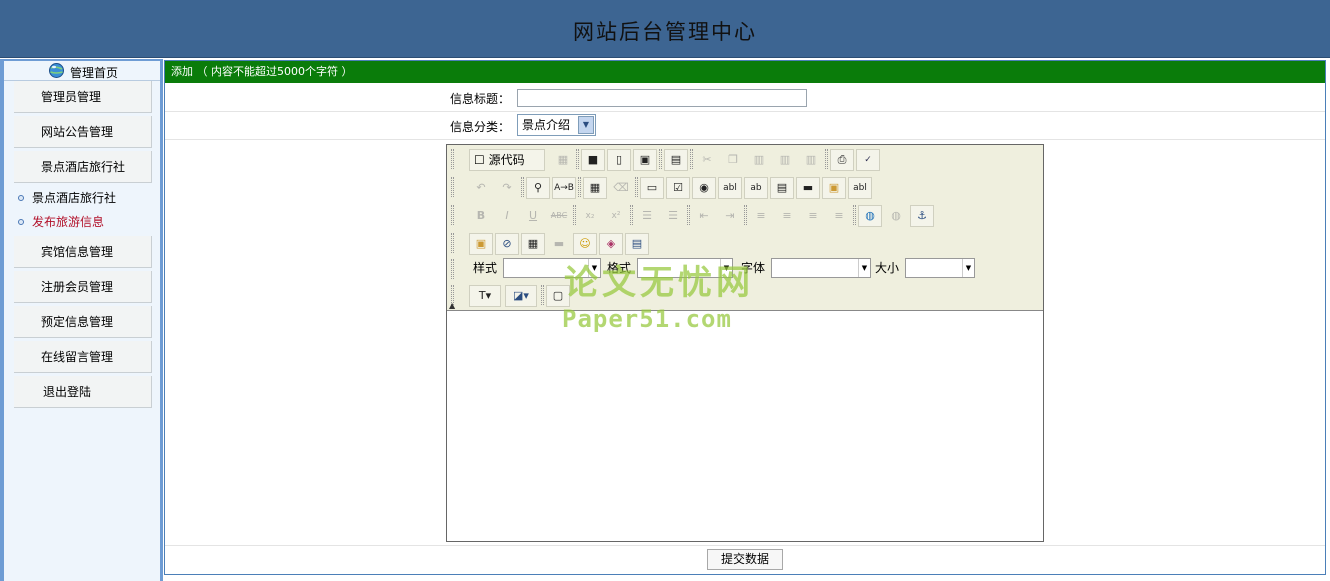  What do you see at coordinates (665, 29) in the screenshot?
I see `header: 网站后台管理中心` at bounding box center [665, 29].